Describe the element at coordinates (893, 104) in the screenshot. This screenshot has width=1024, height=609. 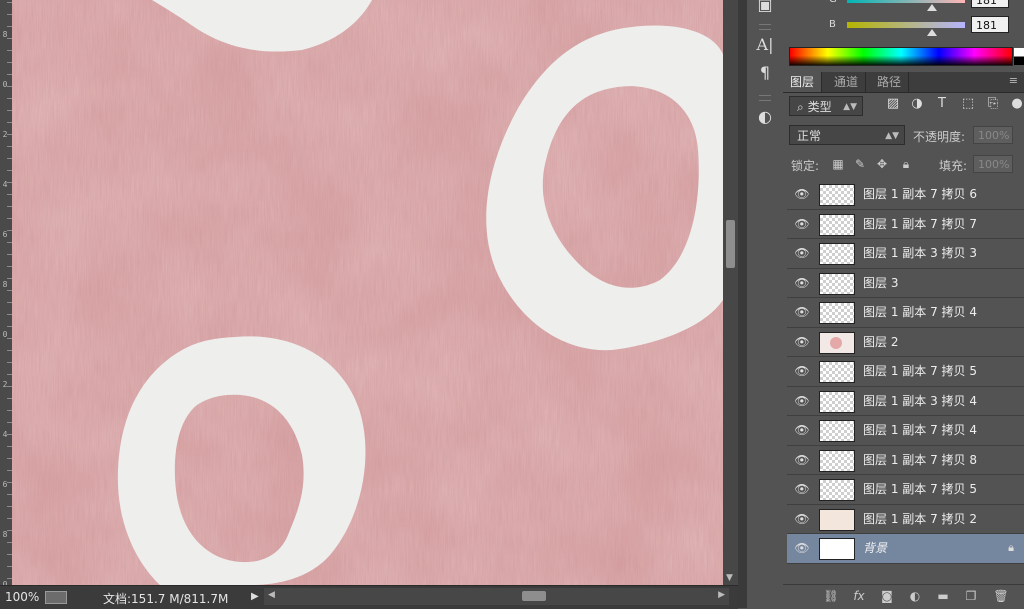
I see `image-filter-icon: ▨` at that location.